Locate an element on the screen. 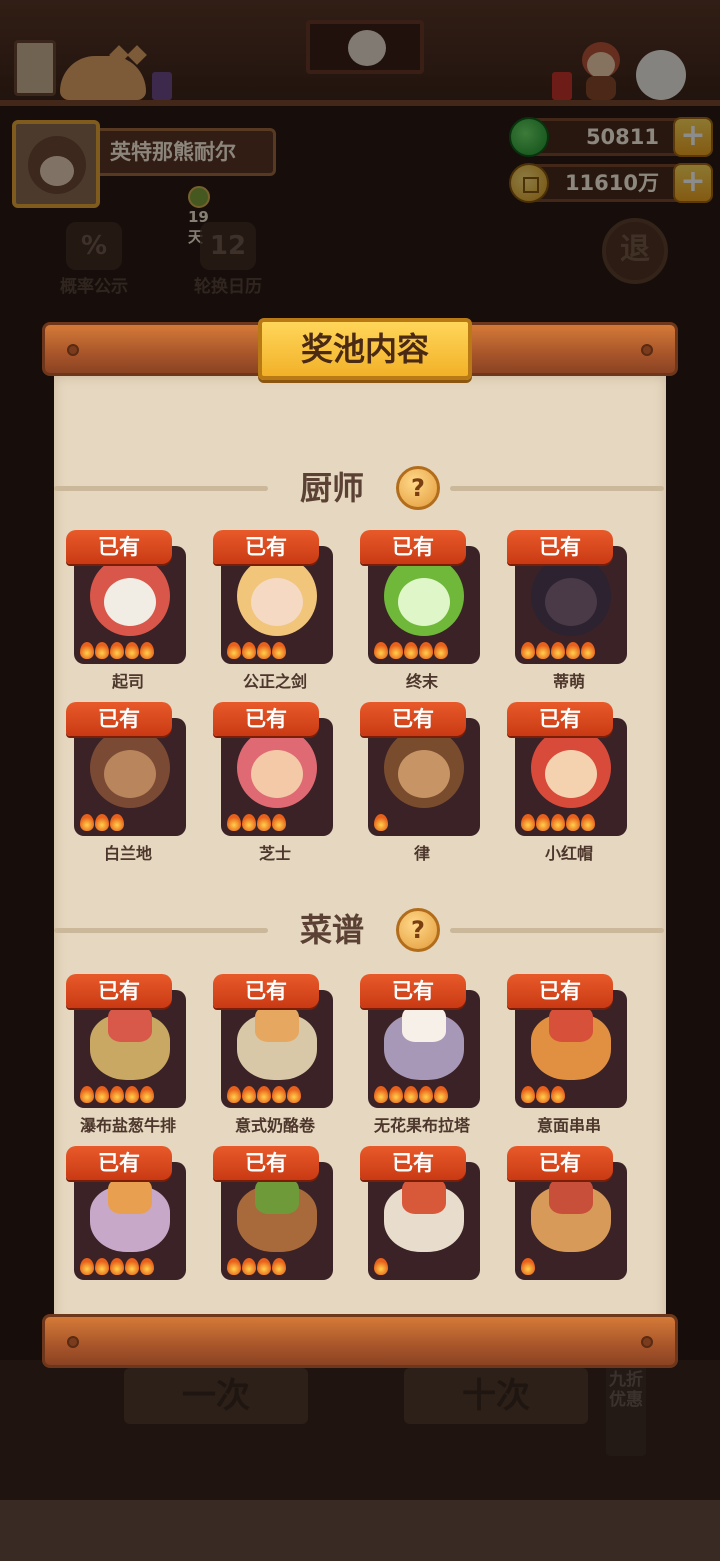 The image size is (720, 1561). recipe-name: 无花果布拉塔 is located at coordinates (421, 1125).